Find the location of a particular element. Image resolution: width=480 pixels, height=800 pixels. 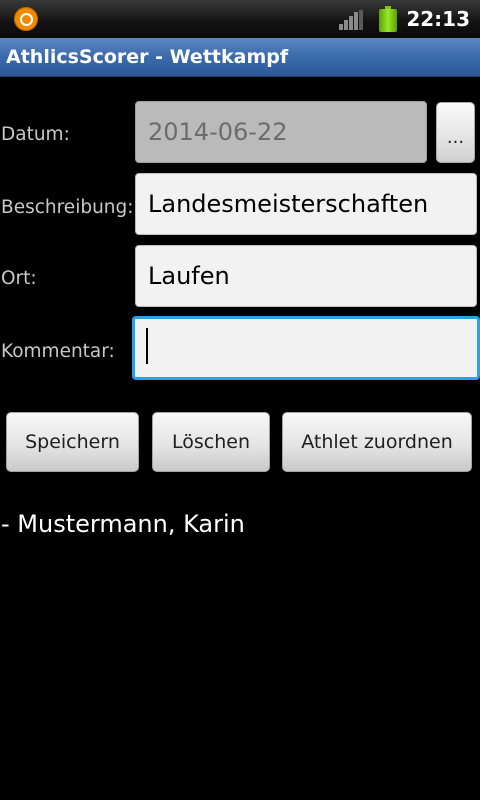

page-title: AthlicsScorer - Wettkampf is located at coordinates (147, 57).